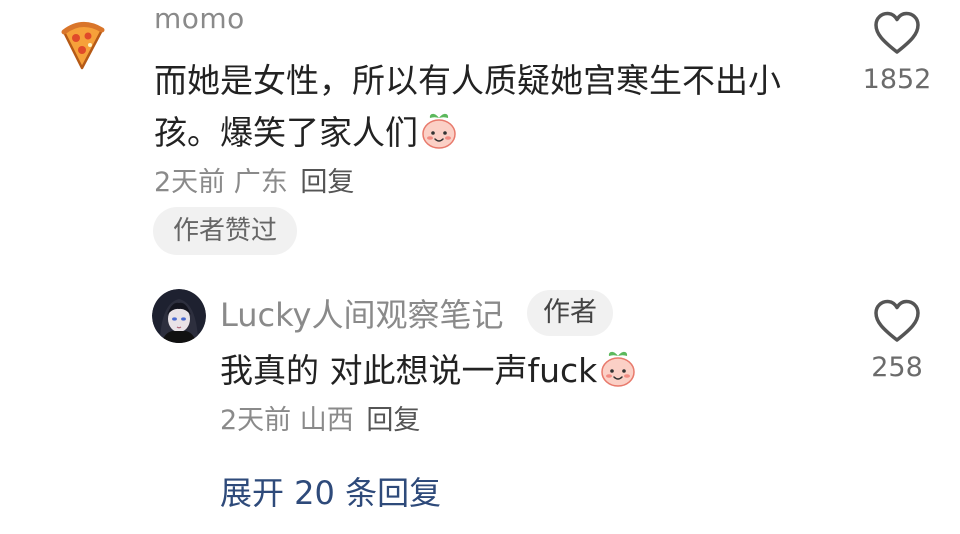  What do you see at coordinates (199, 18) in the screenshot?
I see `comment-username: momo` at bounding box center [199, 18].